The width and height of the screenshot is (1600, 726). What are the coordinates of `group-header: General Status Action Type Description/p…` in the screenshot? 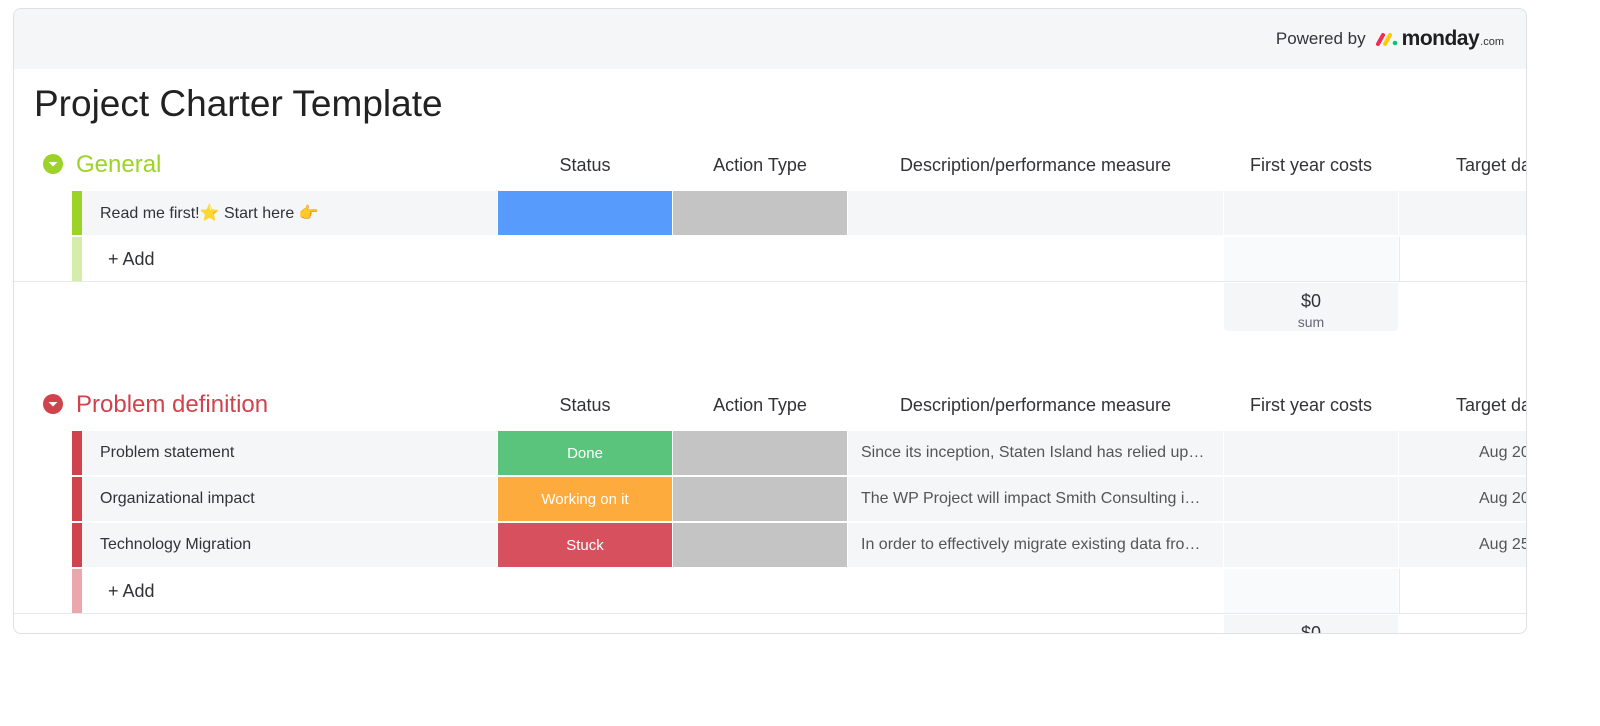 It's located at (770, 170).